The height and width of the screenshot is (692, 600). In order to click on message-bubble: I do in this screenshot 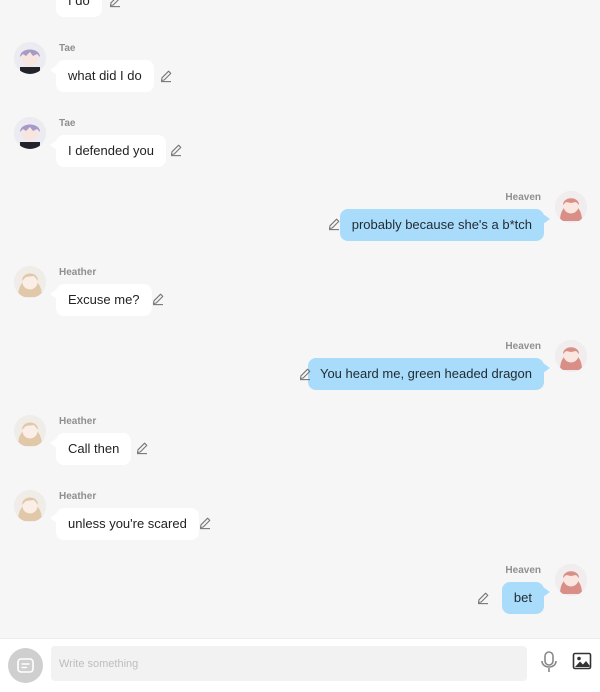, I will do `click(79, 8)`.